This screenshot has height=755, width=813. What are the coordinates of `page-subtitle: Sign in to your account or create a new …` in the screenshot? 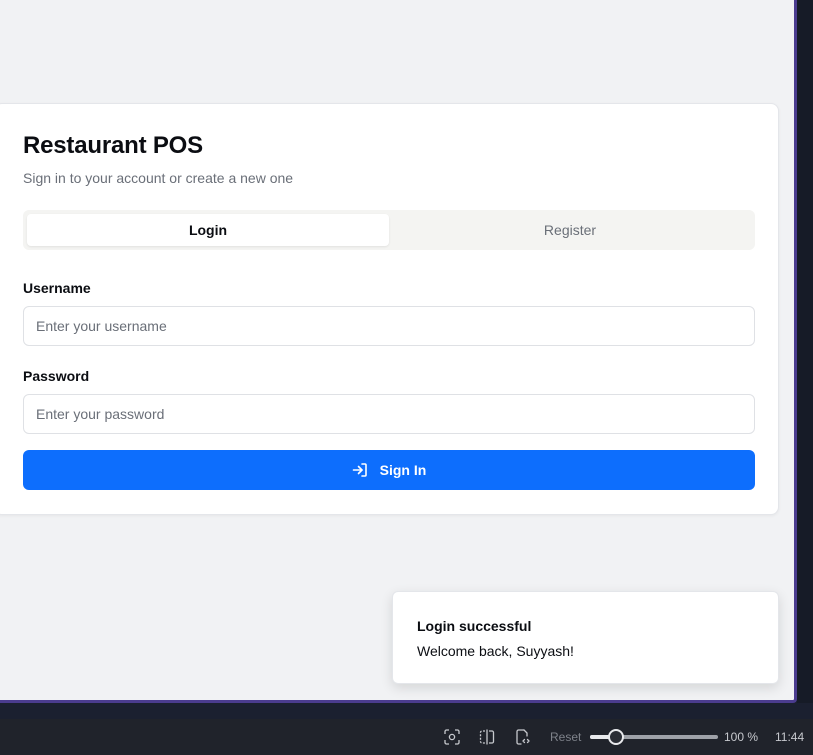 It's located at (158, 178).